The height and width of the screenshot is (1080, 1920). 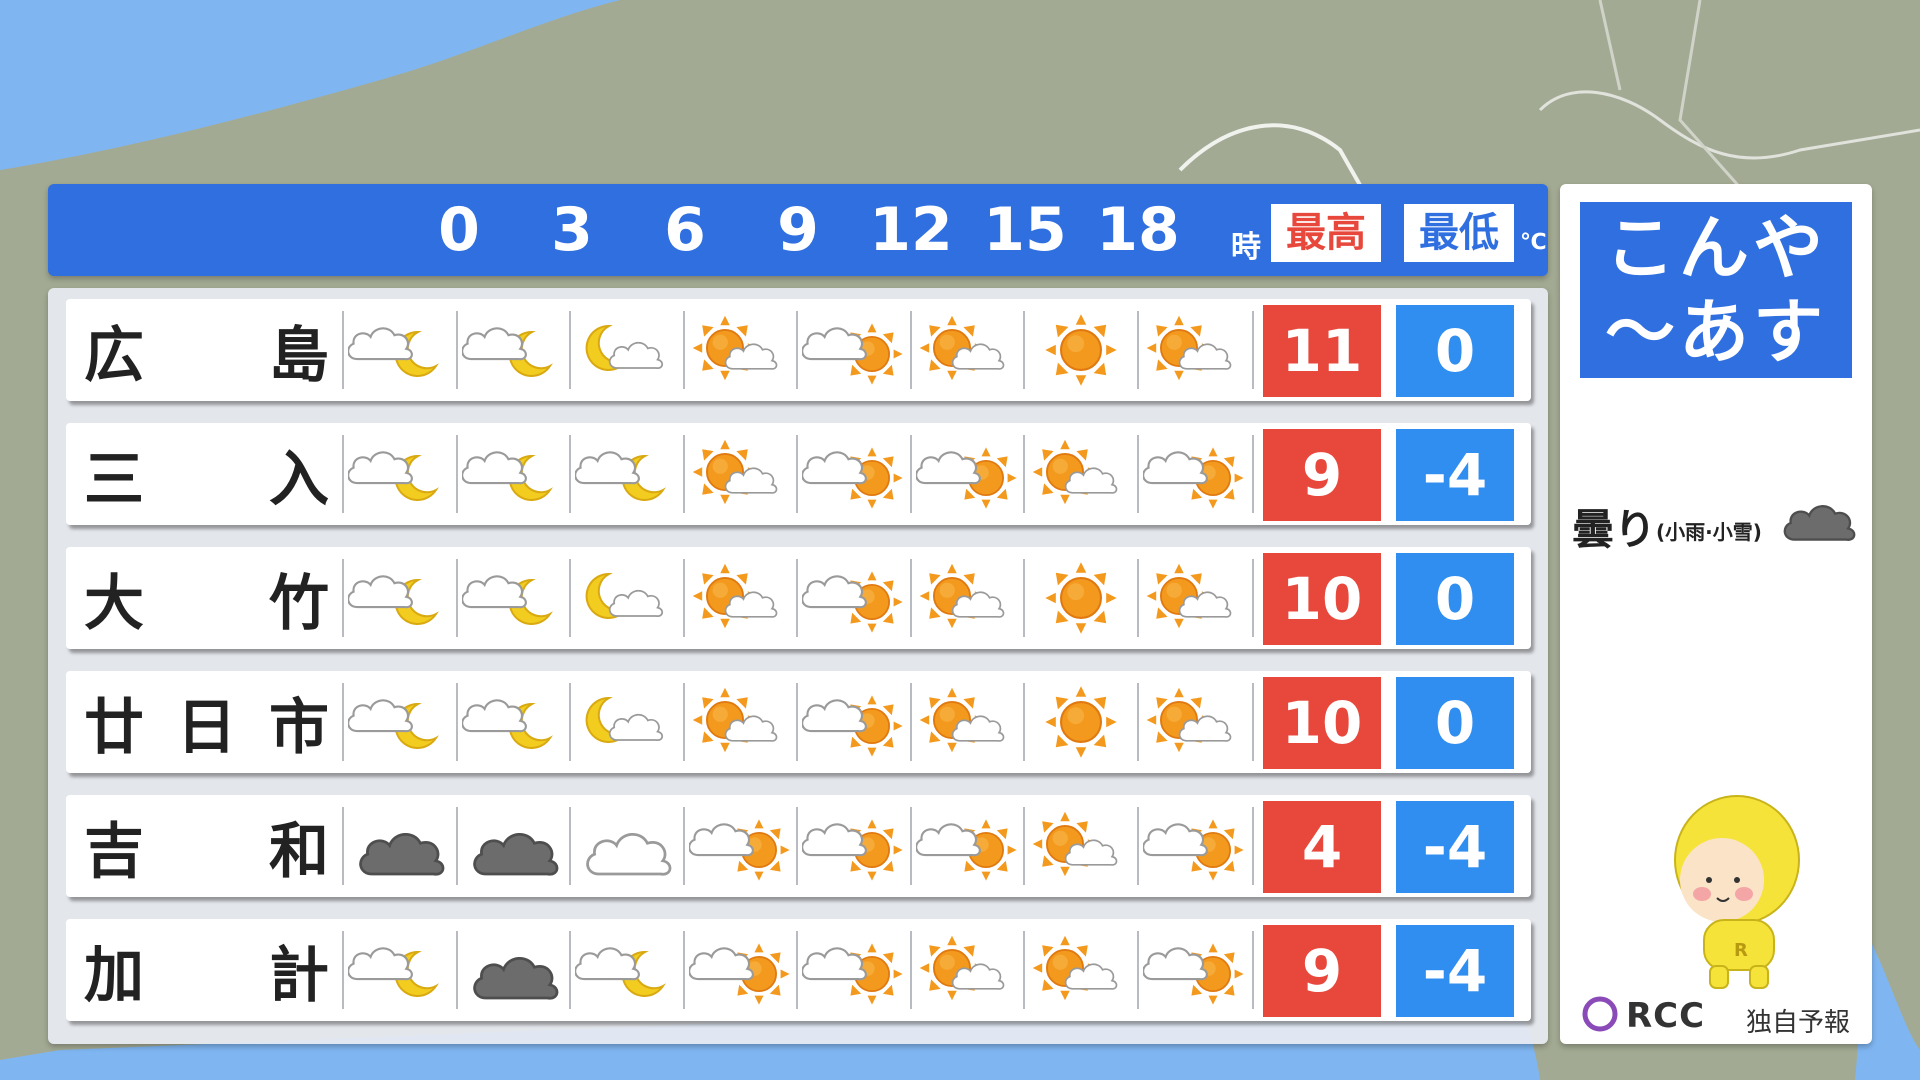 What do you see at coordinates (1533, 242) in the screenshot?
I see `temp-unit: ℃` at bounding box center [1533, 242].